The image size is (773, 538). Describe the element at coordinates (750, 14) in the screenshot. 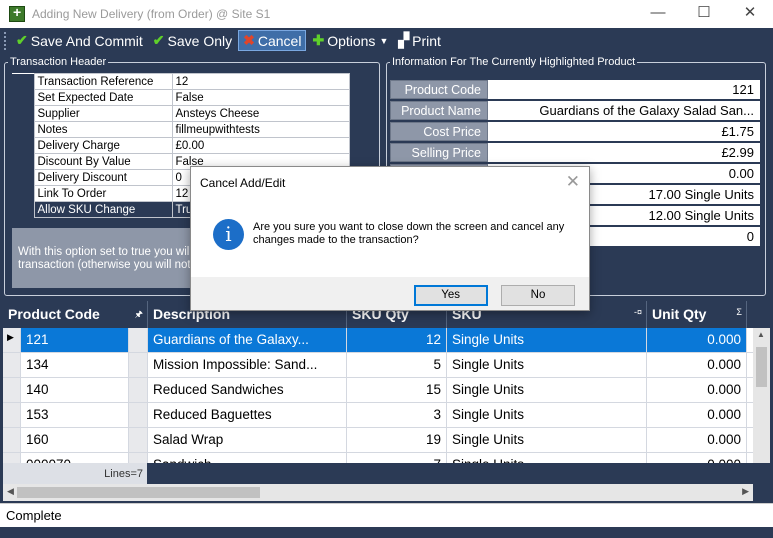

I see `close-window-button: ✕` at that location.